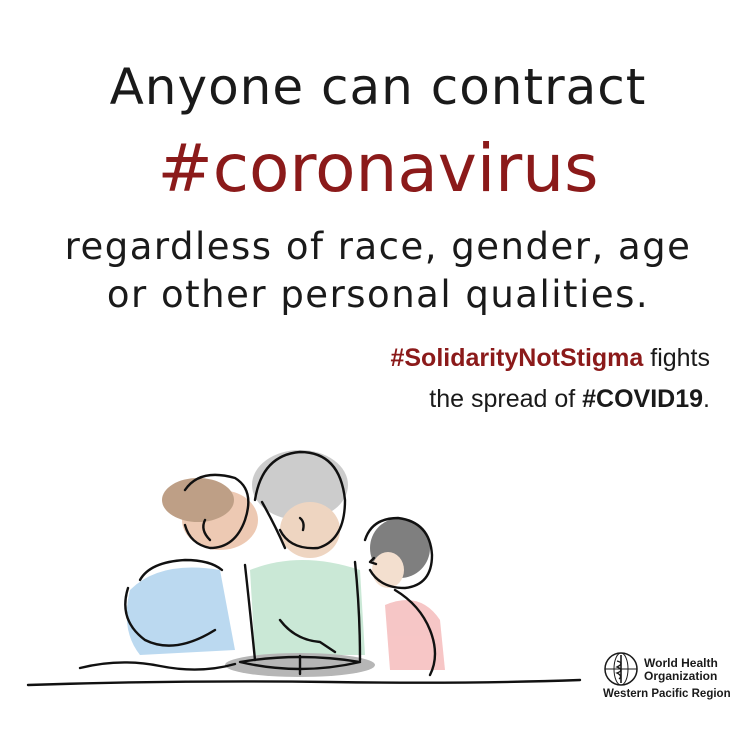  What do you see at coordinates (643, 399) in the screenshot?
I see `covid-hashtag: #COVID19` at bounding box center [643, 399].